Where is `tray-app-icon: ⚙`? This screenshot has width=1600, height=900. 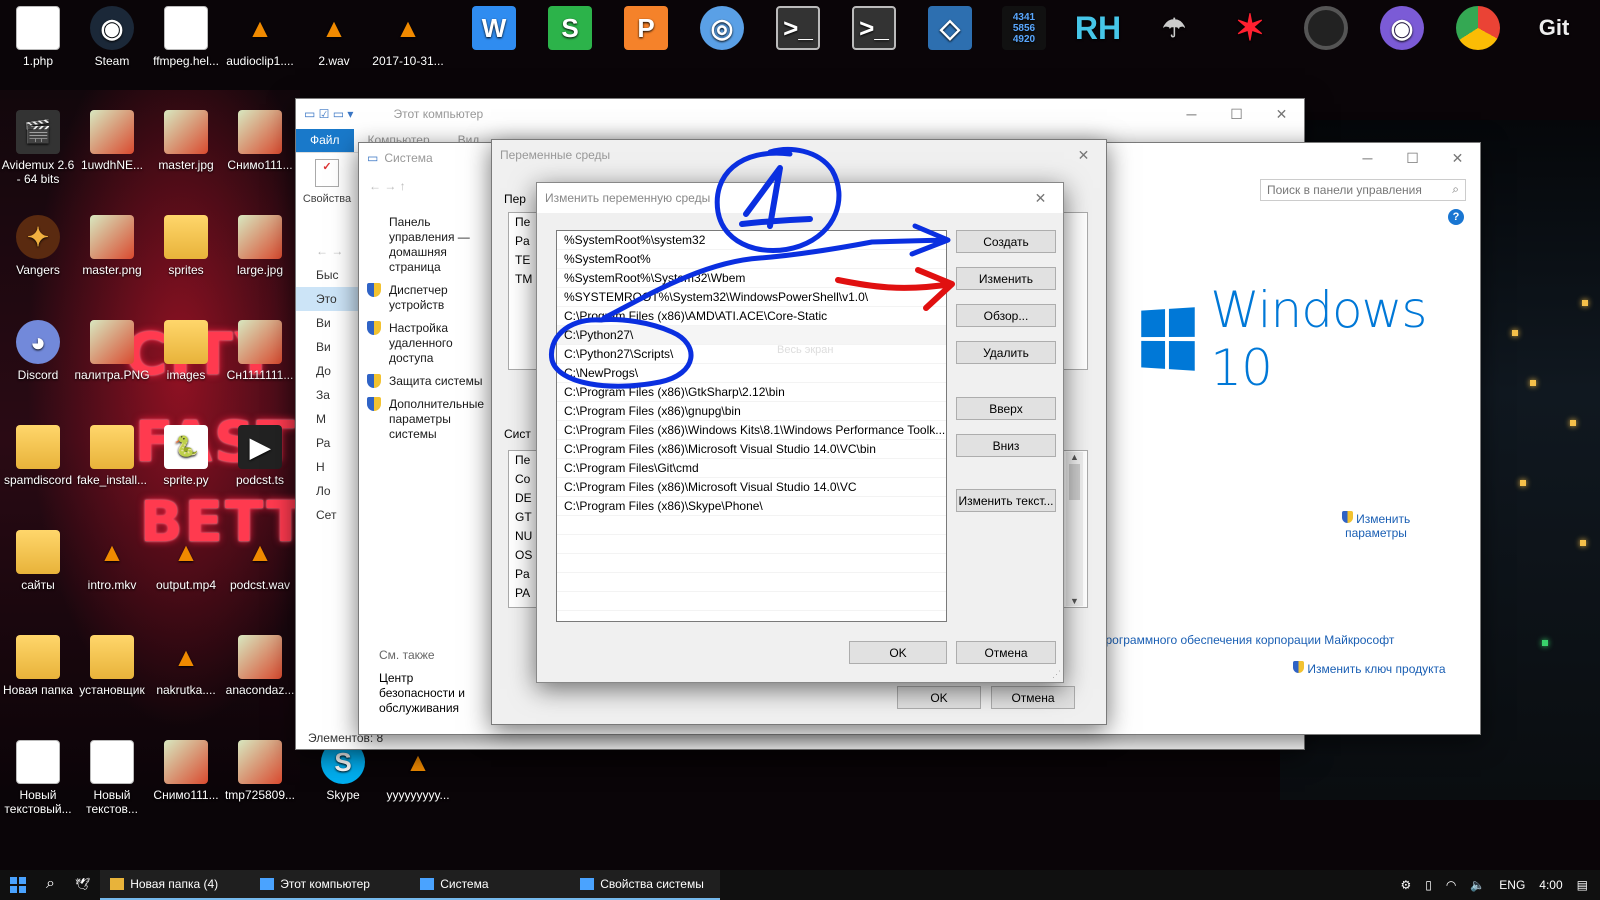
tray-app-icon: ⚙ is located at coordinates (1405, 885).